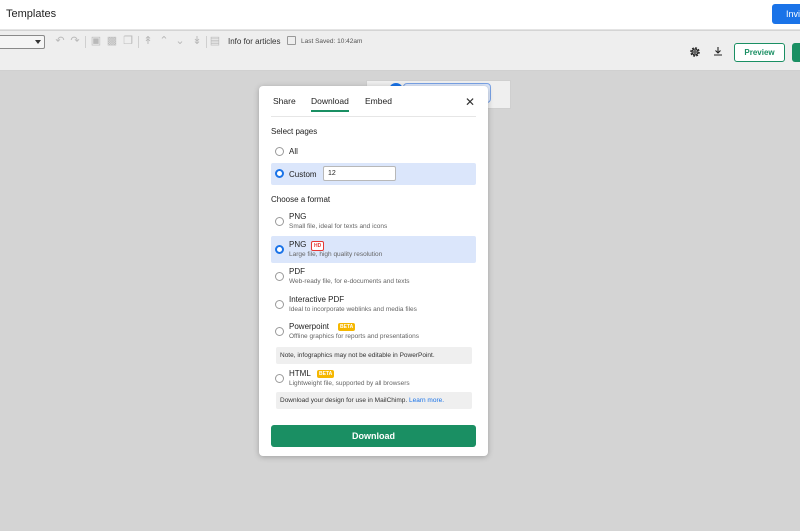 The image size is (800, 531). What do you see at coordinates (38, 42) in the screenshot?
I see `chevron-down-icon` at bounding box center [38, 42].